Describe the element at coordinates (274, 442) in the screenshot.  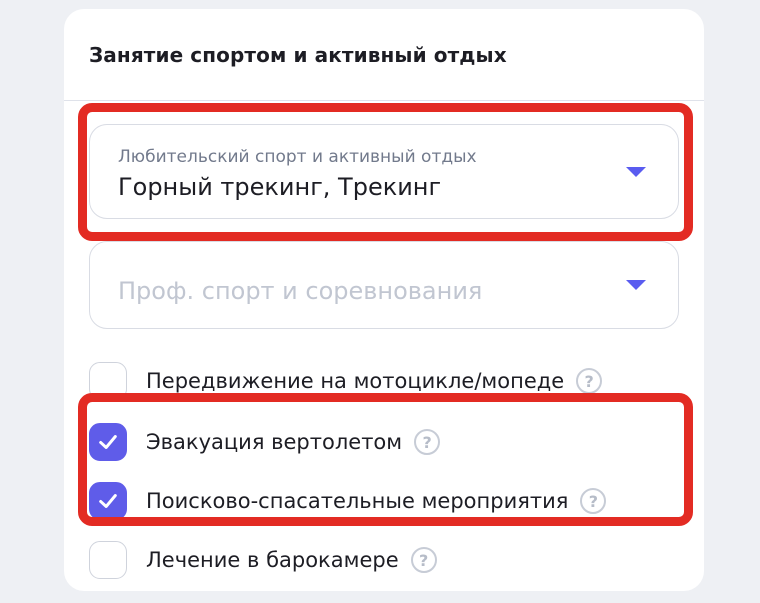
I see `option-label: Эвакуация вертолетом` at that location.